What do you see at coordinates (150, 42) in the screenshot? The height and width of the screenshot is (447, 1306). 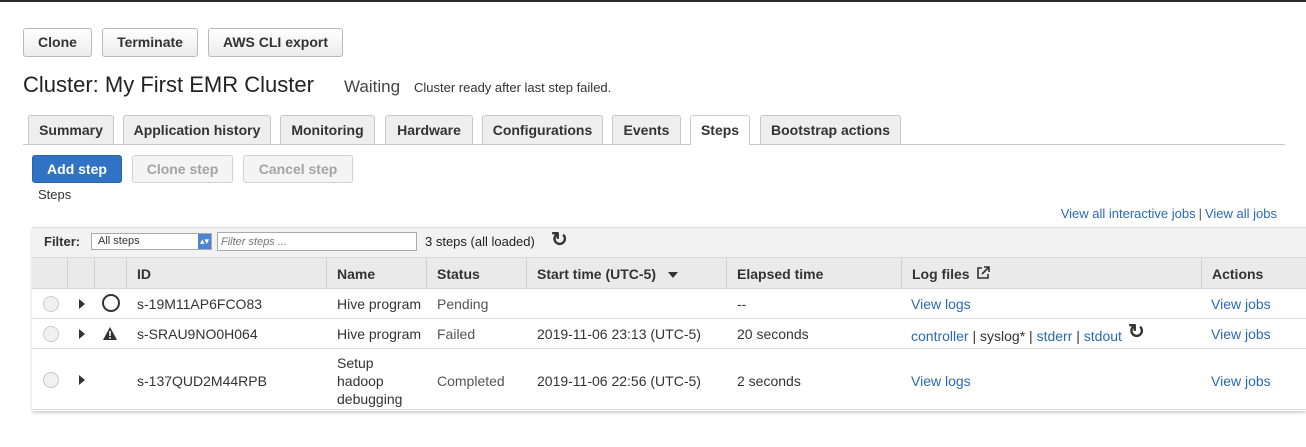 I see `terminate-button: Terminate` at bounding box center [150, 42].